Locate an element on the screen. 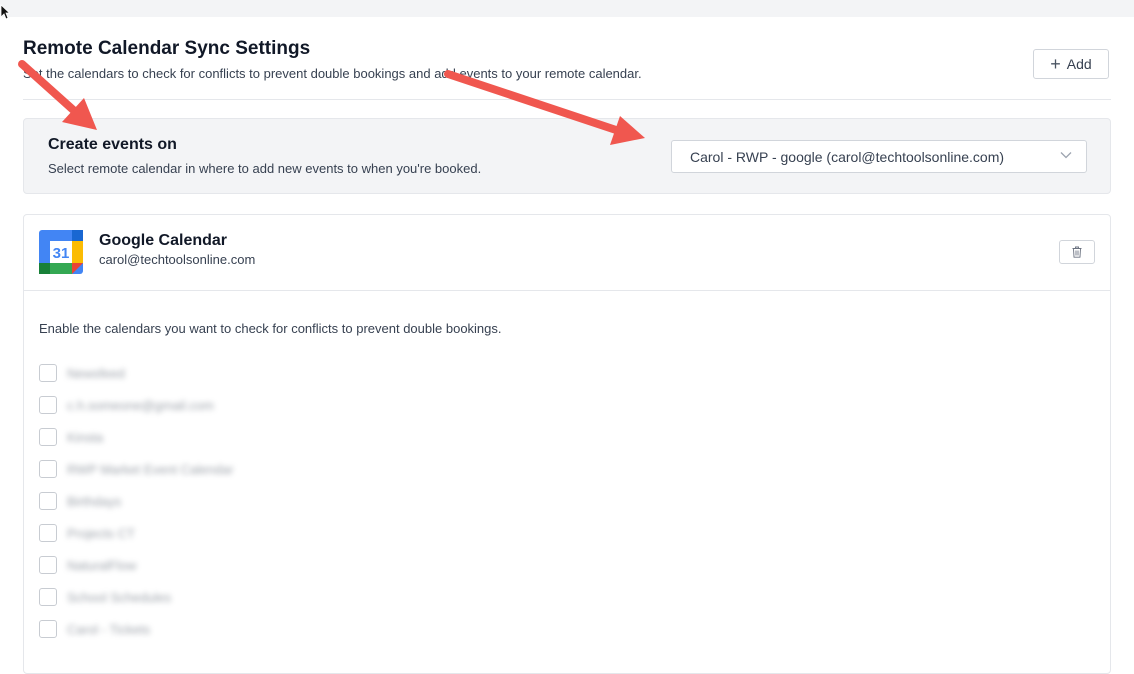 The height and width of the screenshot is (674, 1134). mouse-cursor-icon is located at coordinates (5, 12).